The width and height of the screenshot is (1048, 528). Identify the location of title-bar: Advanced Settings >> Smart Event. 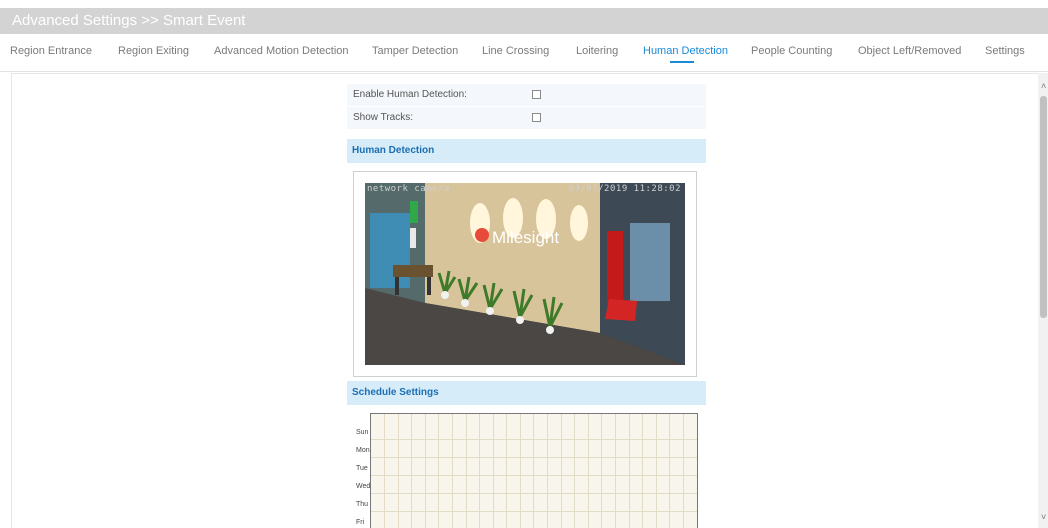
(524, 21).